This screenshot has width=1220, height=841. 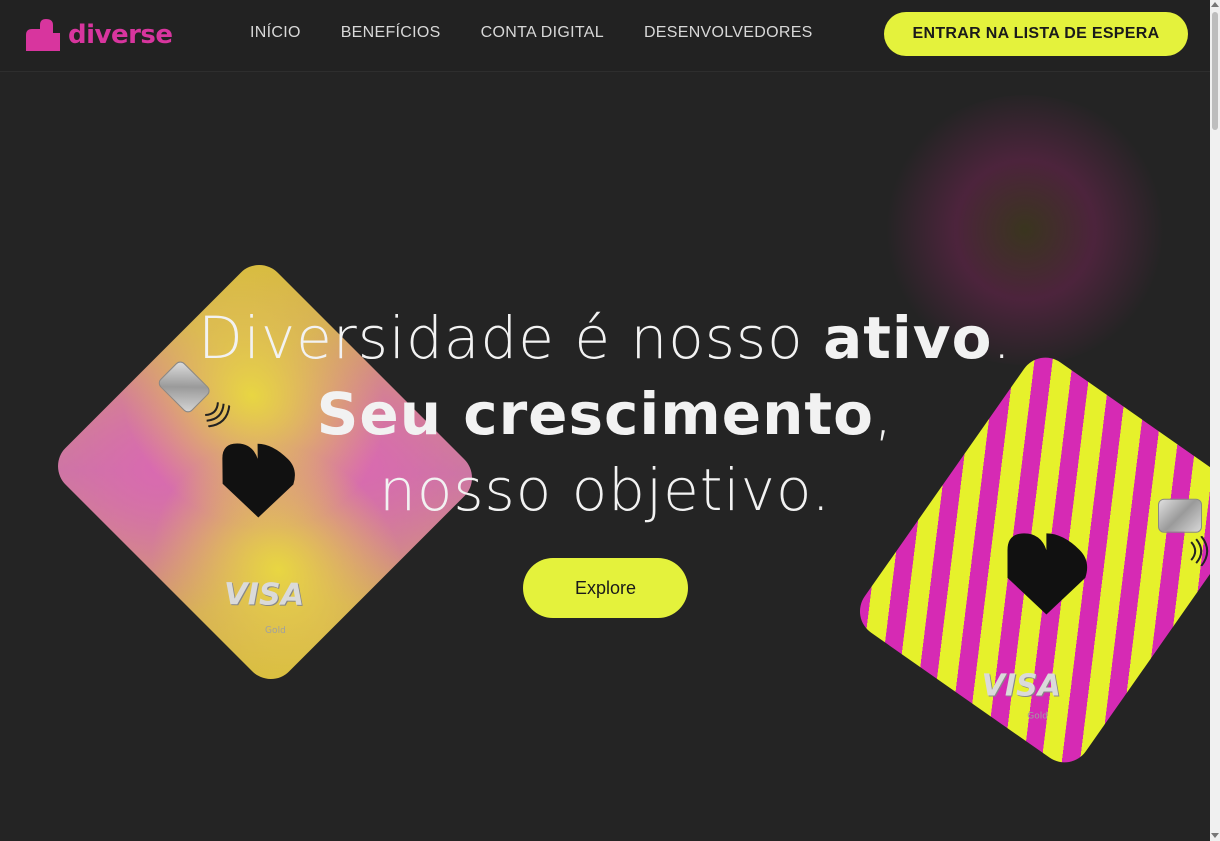 What do you see at coordinates (120, 35) in the screenshot?
I see `brand-name: diverse` at bounding box center [120, 35].